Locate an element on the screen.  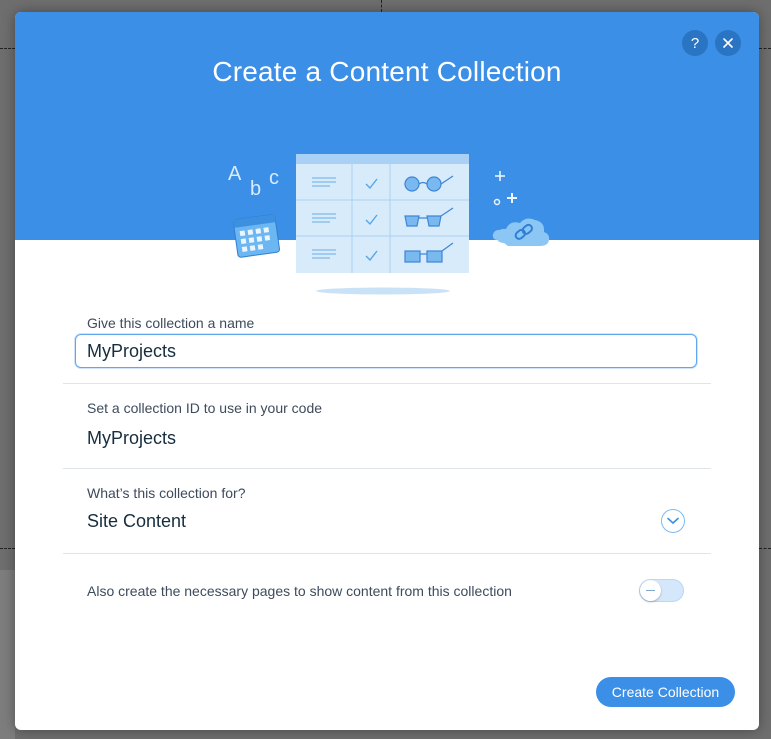
table-grid-icon is located at coordinates (382, 213).